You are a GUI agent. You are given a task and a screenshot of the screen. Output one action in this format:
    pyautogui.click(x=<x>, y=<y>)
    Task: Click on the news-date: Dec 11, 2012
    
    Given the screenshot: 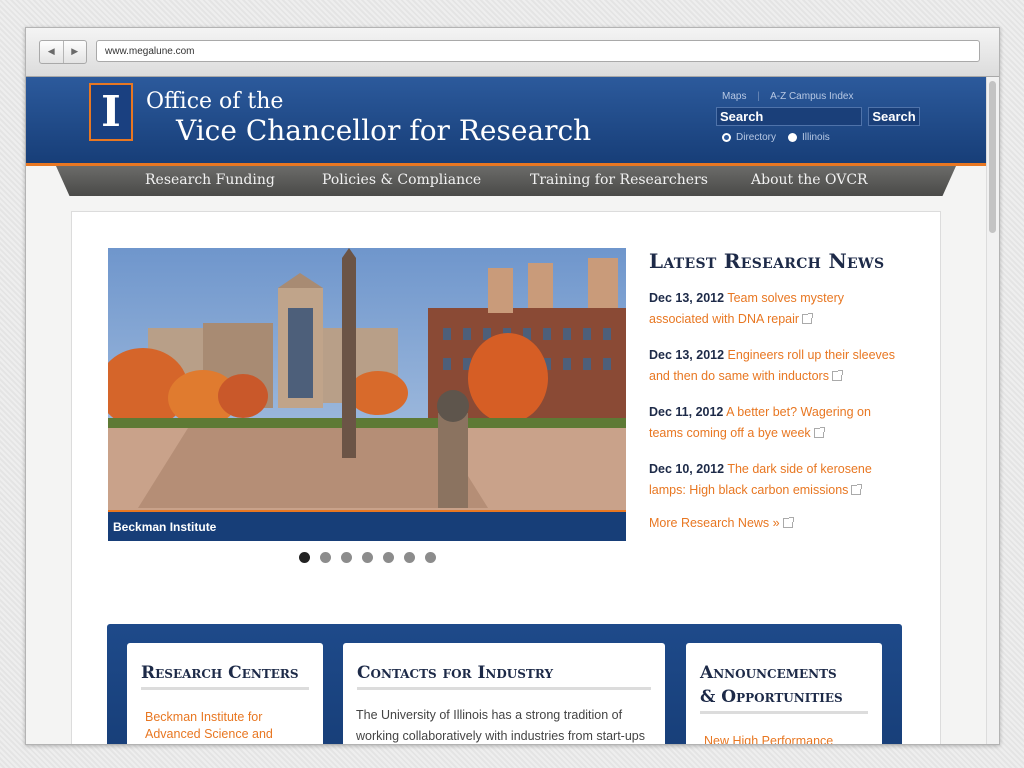 What is the action you would take?
    pyautogui.click(x=686, y=412)
    